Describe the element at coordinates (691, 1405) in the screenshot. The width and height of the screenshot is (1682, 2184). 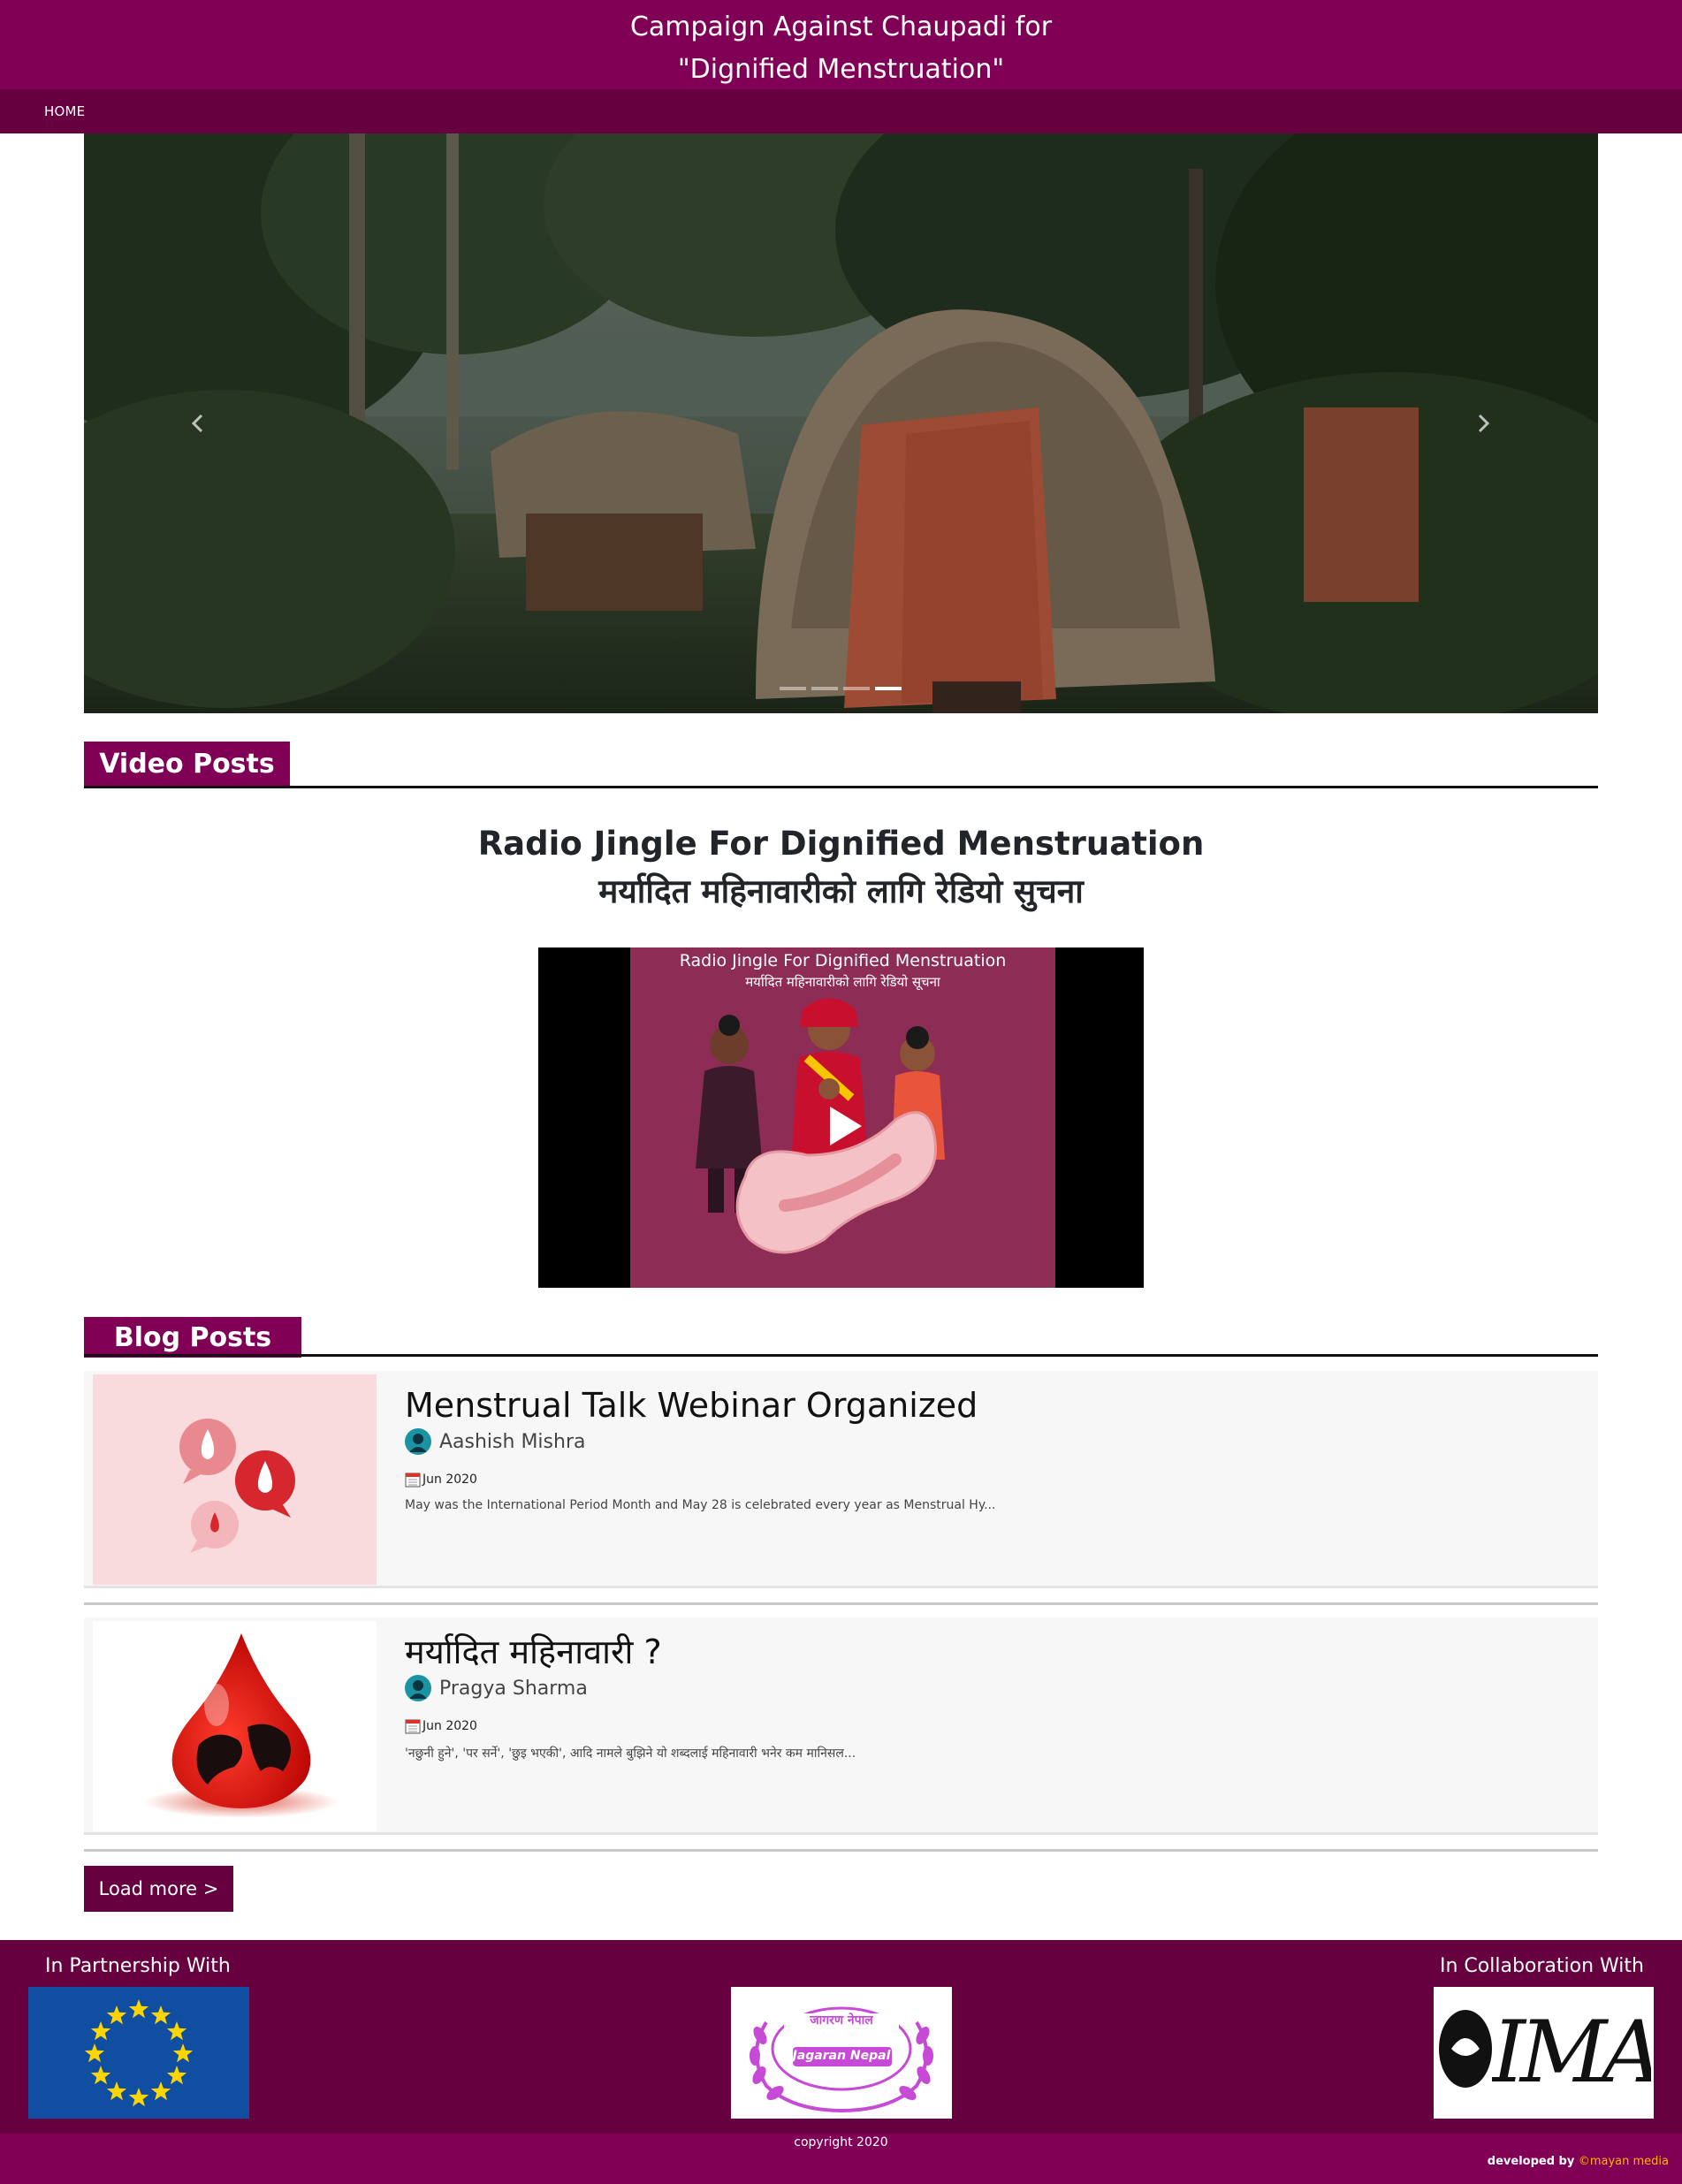
I see `blog-post-title: Menstrual Talk Webinar Organized` at that location.